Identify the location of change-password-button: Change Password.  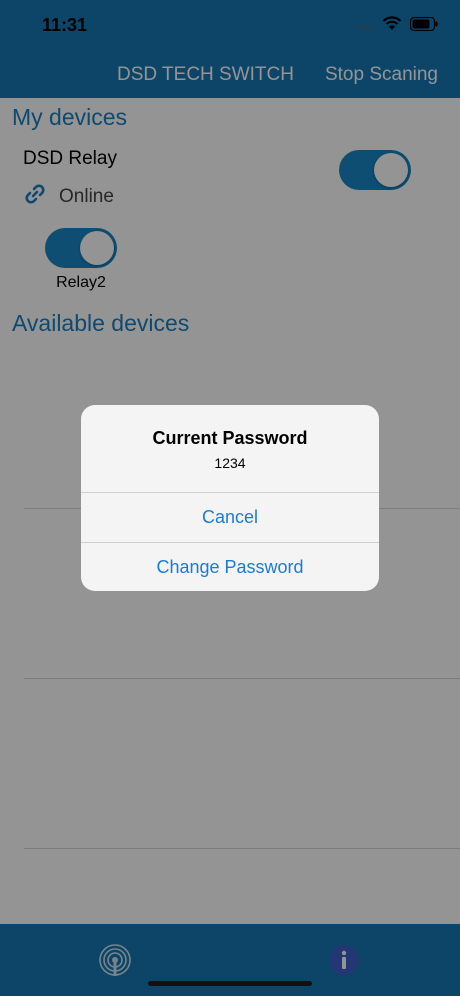
(230, 567).